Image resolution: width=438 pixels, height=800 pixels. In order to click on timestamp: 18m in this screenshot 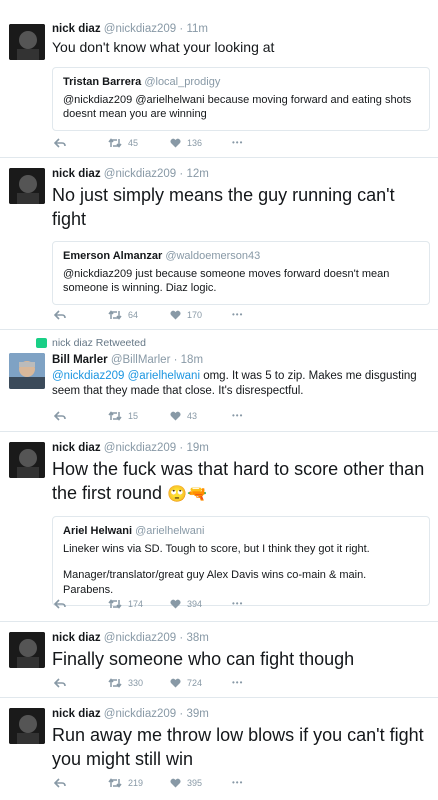, I will do `click(192, 360)`.